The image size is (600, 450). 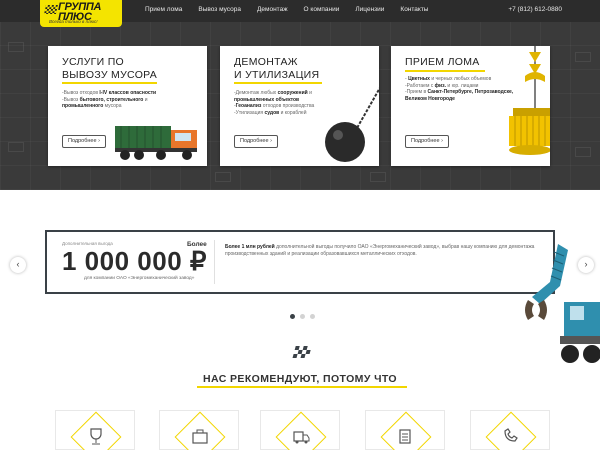 I want to click on magnet-crane-icon, so click(x=529, y=100).